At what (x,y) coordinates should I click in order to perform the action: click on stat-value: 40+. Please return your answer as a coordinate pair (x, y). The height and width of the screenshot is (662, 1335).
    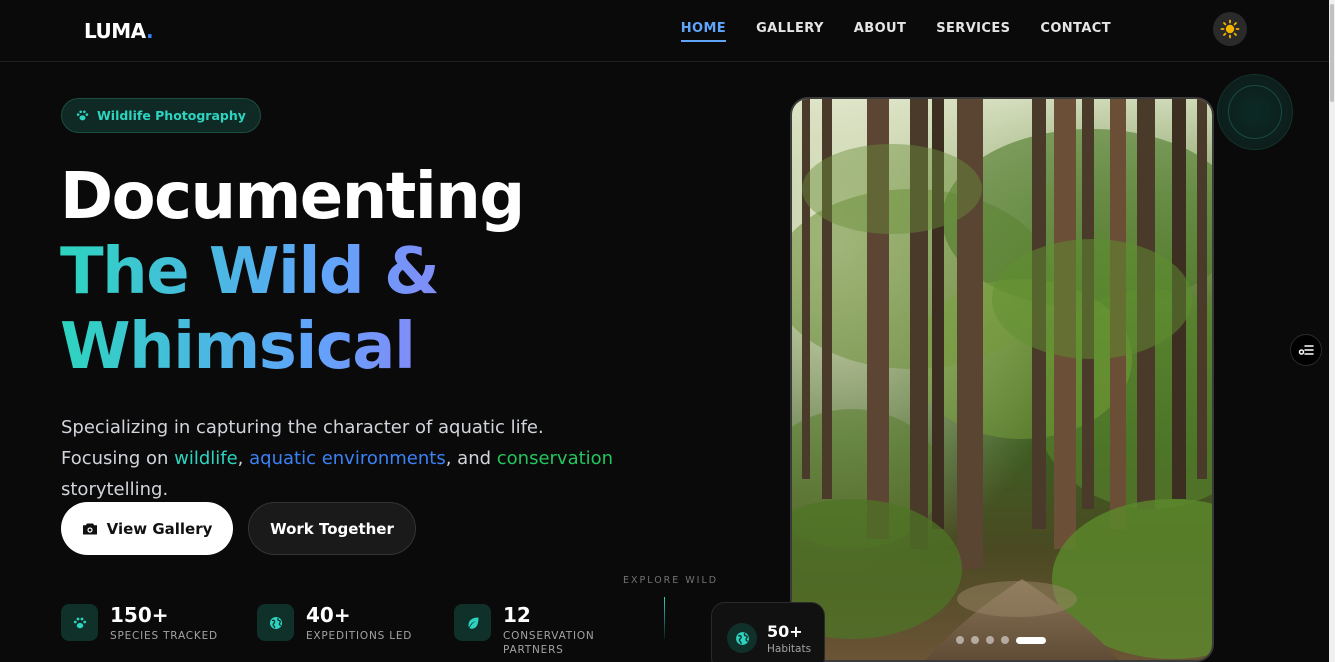
    Looking at the image, I should click on (328, 615).